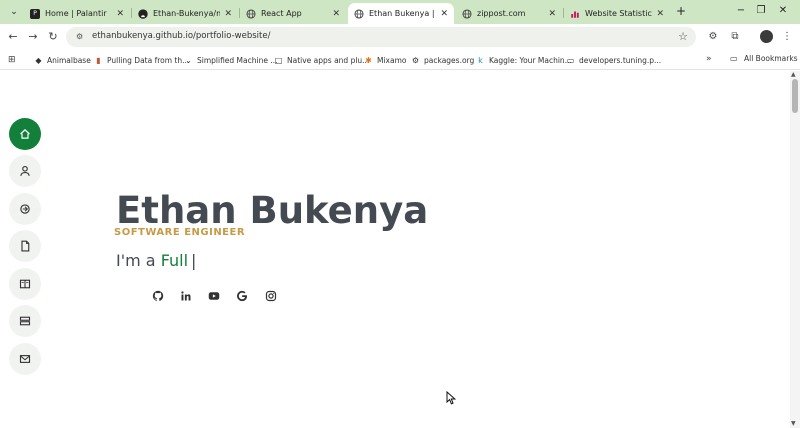  I want to click on chevron-icon: ⌄, so click(188, 60).